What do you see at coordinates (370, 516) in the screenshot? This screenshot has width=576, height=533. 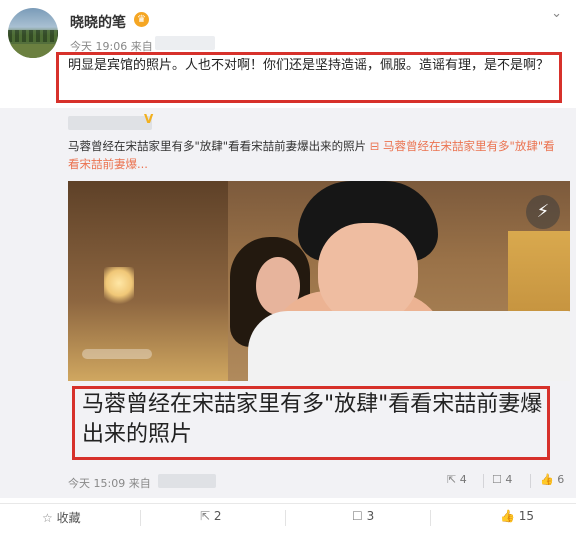 I see `comment-count: 3` at bounding box center [370, 516].